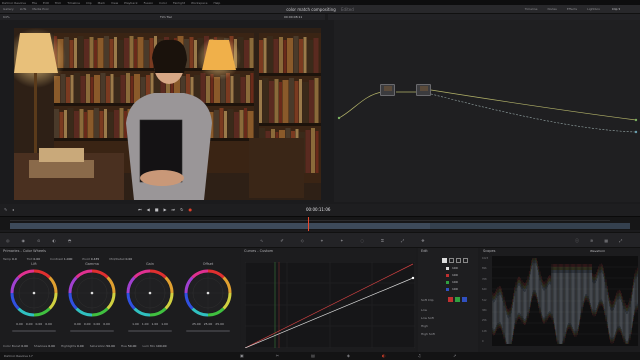  What do you see at coordinates (163, 3) in the screenshot?
I see `menu-item: Color` at bounding box center [163, 3].